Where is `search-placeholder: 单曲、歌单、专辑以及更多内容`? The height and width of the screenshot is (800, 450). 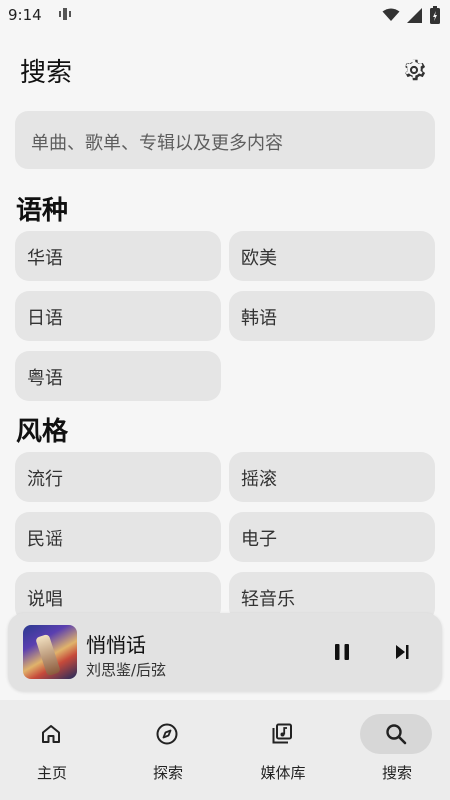 search-placeholder: 单曲、歌单、专辑以及更多内容 is located at coordinates (157, 143).